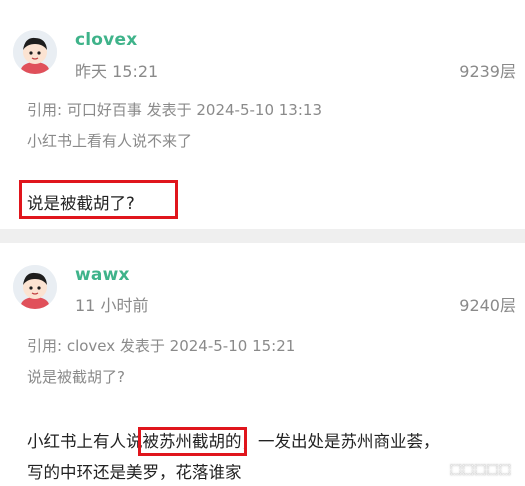 The width and height of the screenshot is (525, 486). Describe the element at coordinates (81, 203) in the screenshot. I see `post-body: 说是被截胡了?` at that location.